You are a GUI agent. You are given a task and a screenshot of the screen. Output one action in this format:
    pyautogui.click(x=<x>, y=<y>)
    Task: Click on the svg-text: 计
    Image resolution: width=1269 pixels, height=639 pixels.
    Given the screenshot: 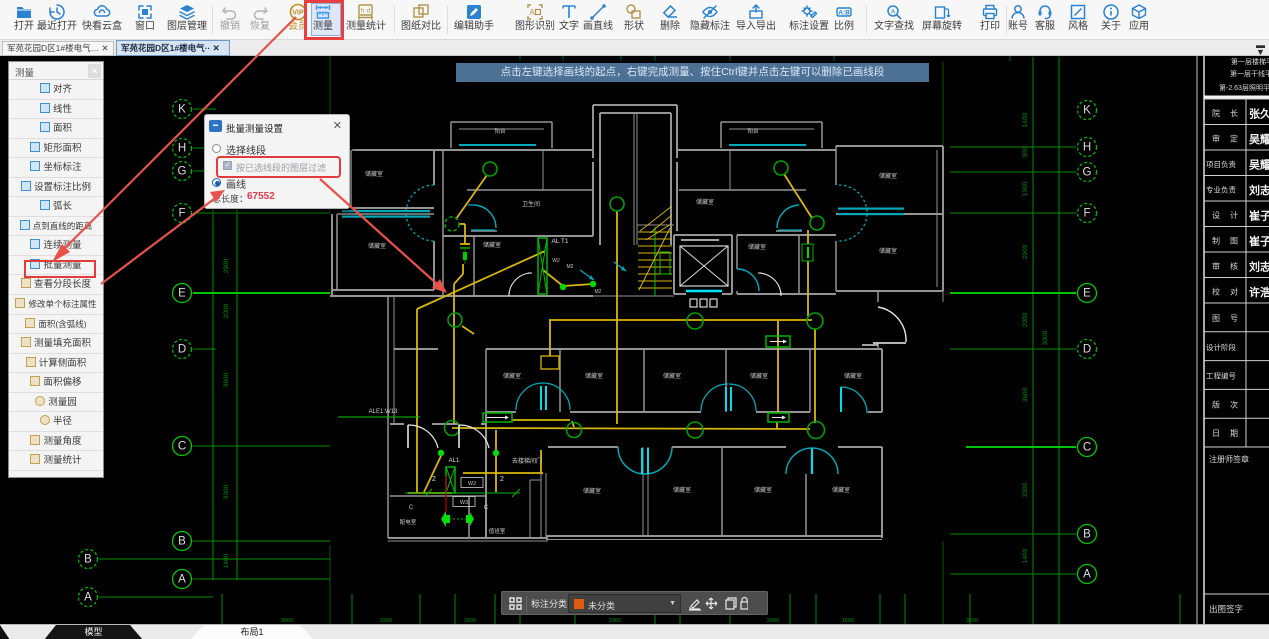 What is the action you would take?
    pyautogui.click(x=1234, y=215)
    